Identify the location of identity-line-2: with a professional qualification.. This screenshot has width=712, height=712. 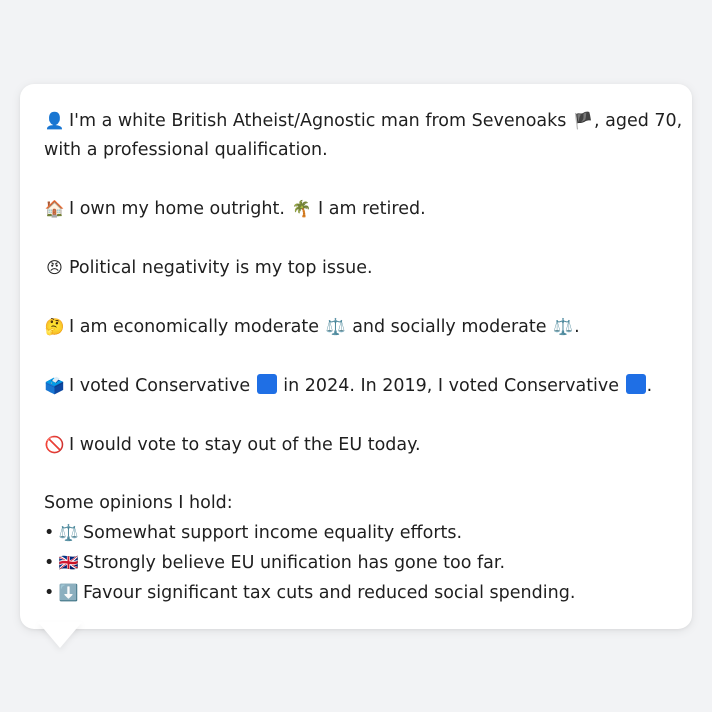
(186, 150).